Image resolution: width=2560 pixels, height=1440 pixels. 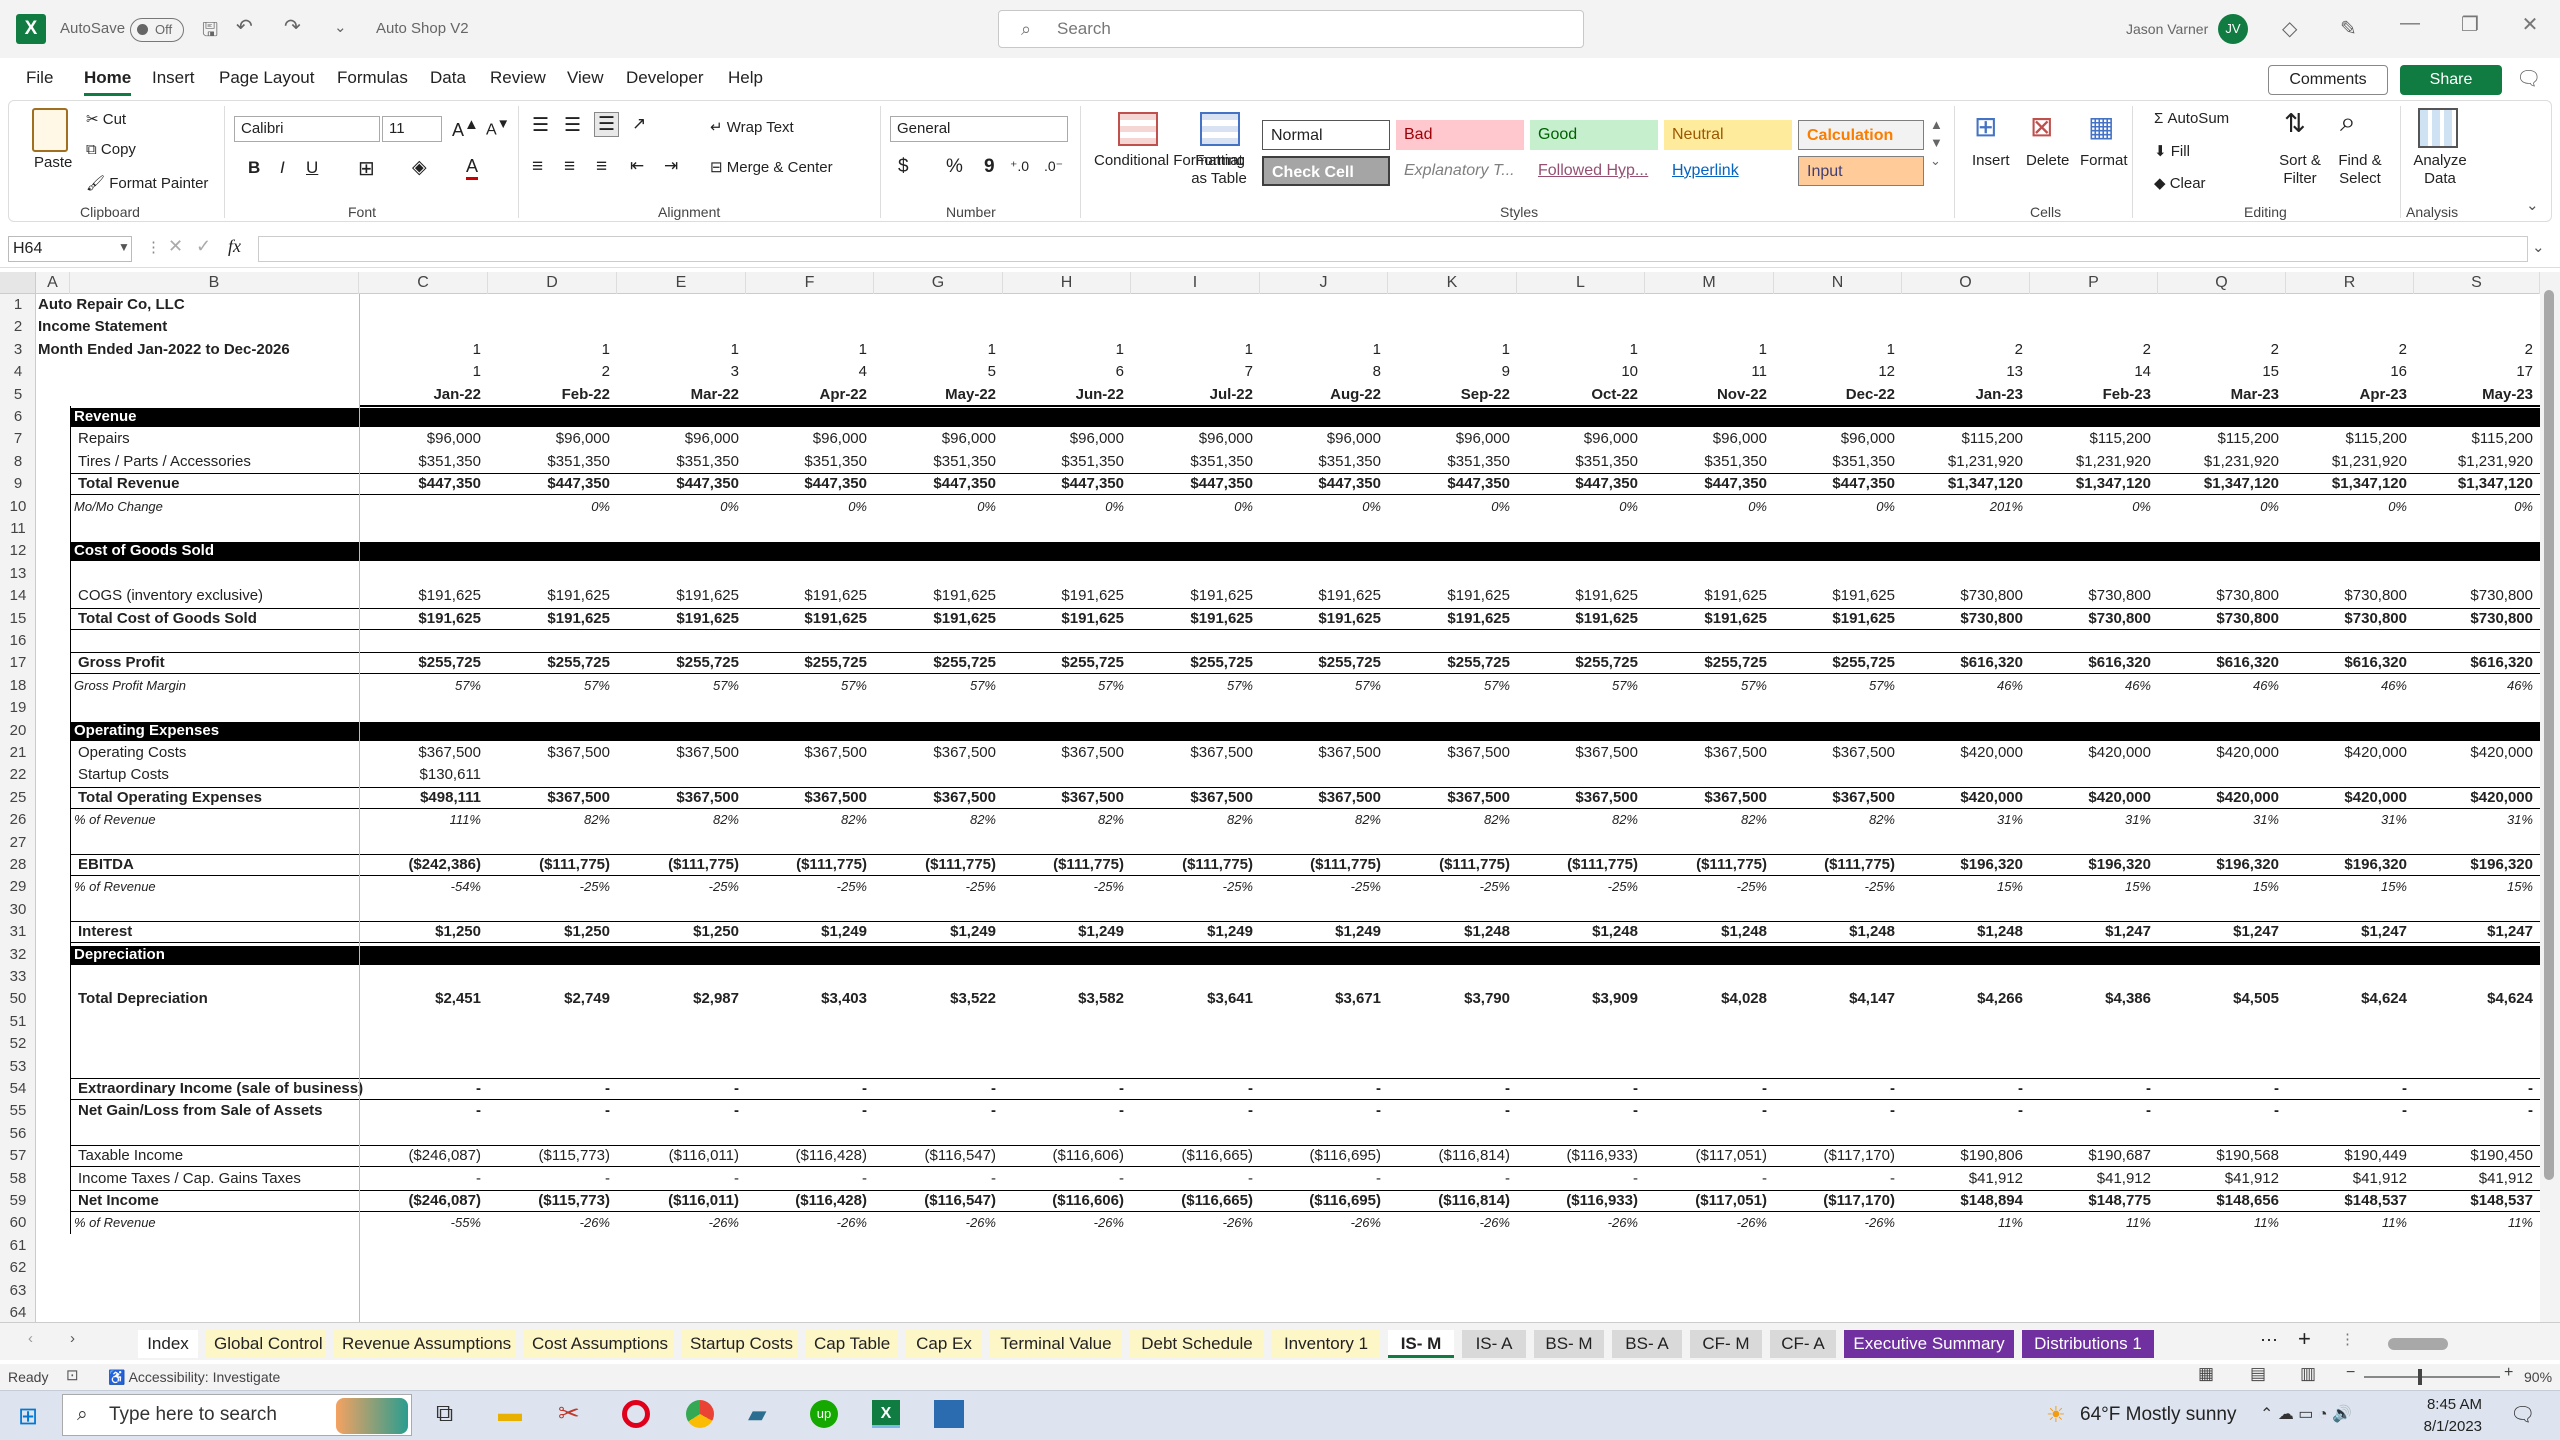 I want to click on value-cell: $2,749, so click(x=552, y=999).